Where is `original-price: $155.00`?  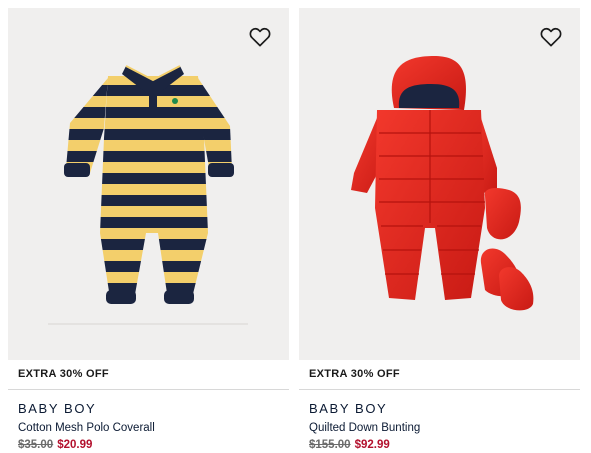
original-price: $155.00 is located at coordinates (330, 445).